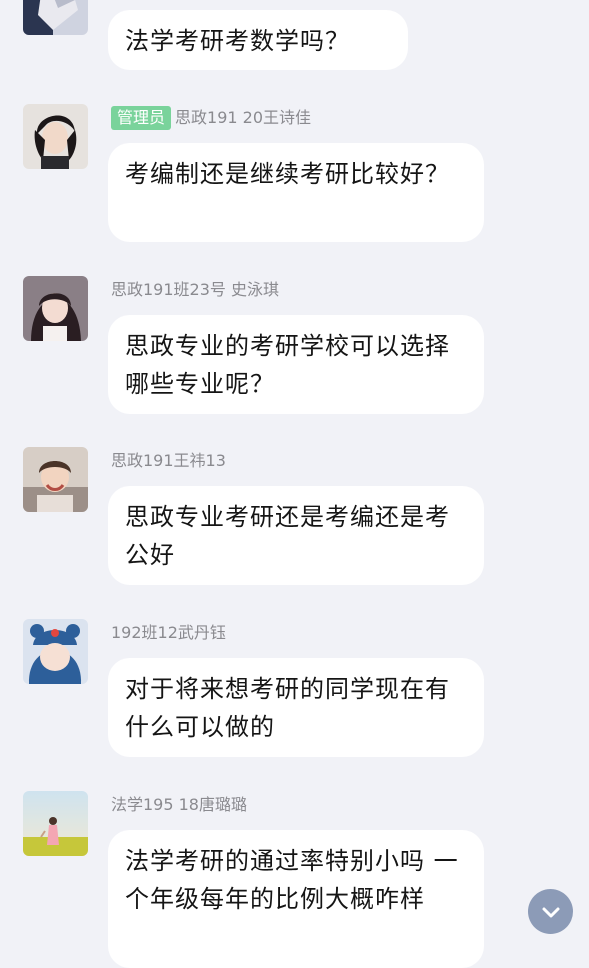 Image resolution: width=589 pixels, height=968 pixels. I want to click on sender-name: 思政191 20王诗佳, so click(243, 118).